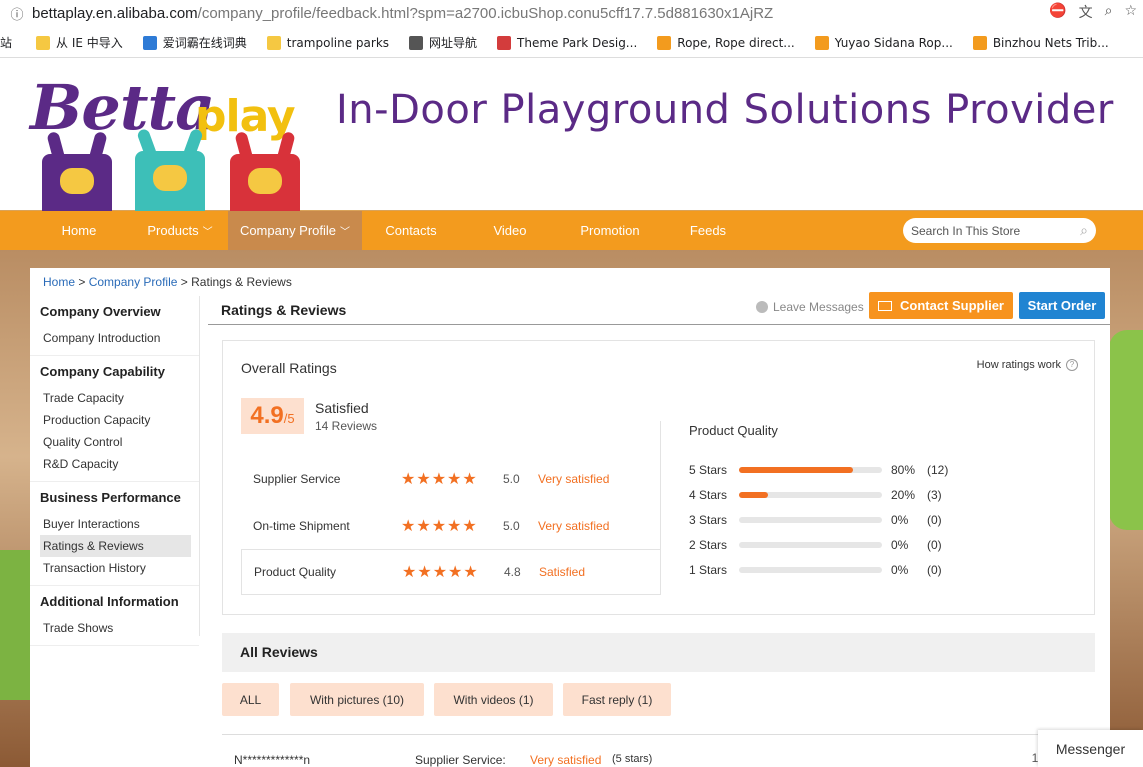 This screenshot has height=767, width=1143. I want to click on stars-note: (5 stars), so click(632, 759).